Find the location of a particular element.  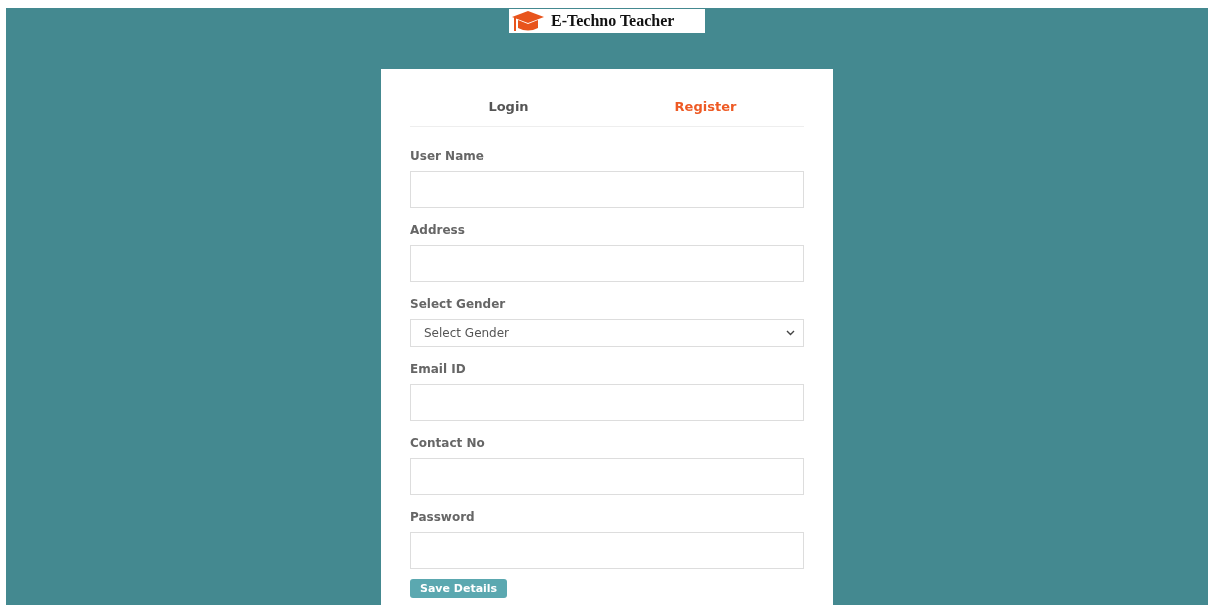

field-label: User Name is located at coordinates (447, 156).